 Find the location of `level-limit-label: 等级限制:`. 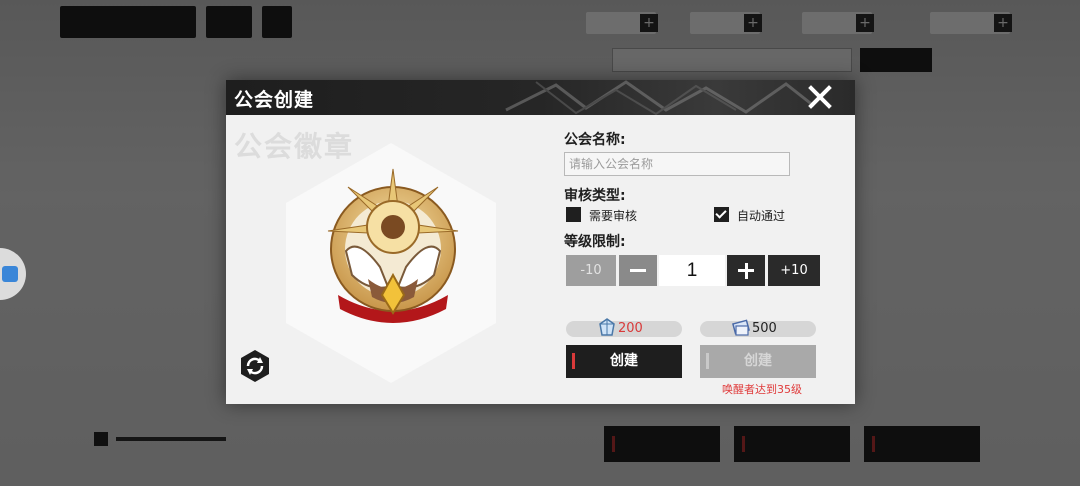

level-limit-label: 等级限制: is located at coordinates (595, 242).